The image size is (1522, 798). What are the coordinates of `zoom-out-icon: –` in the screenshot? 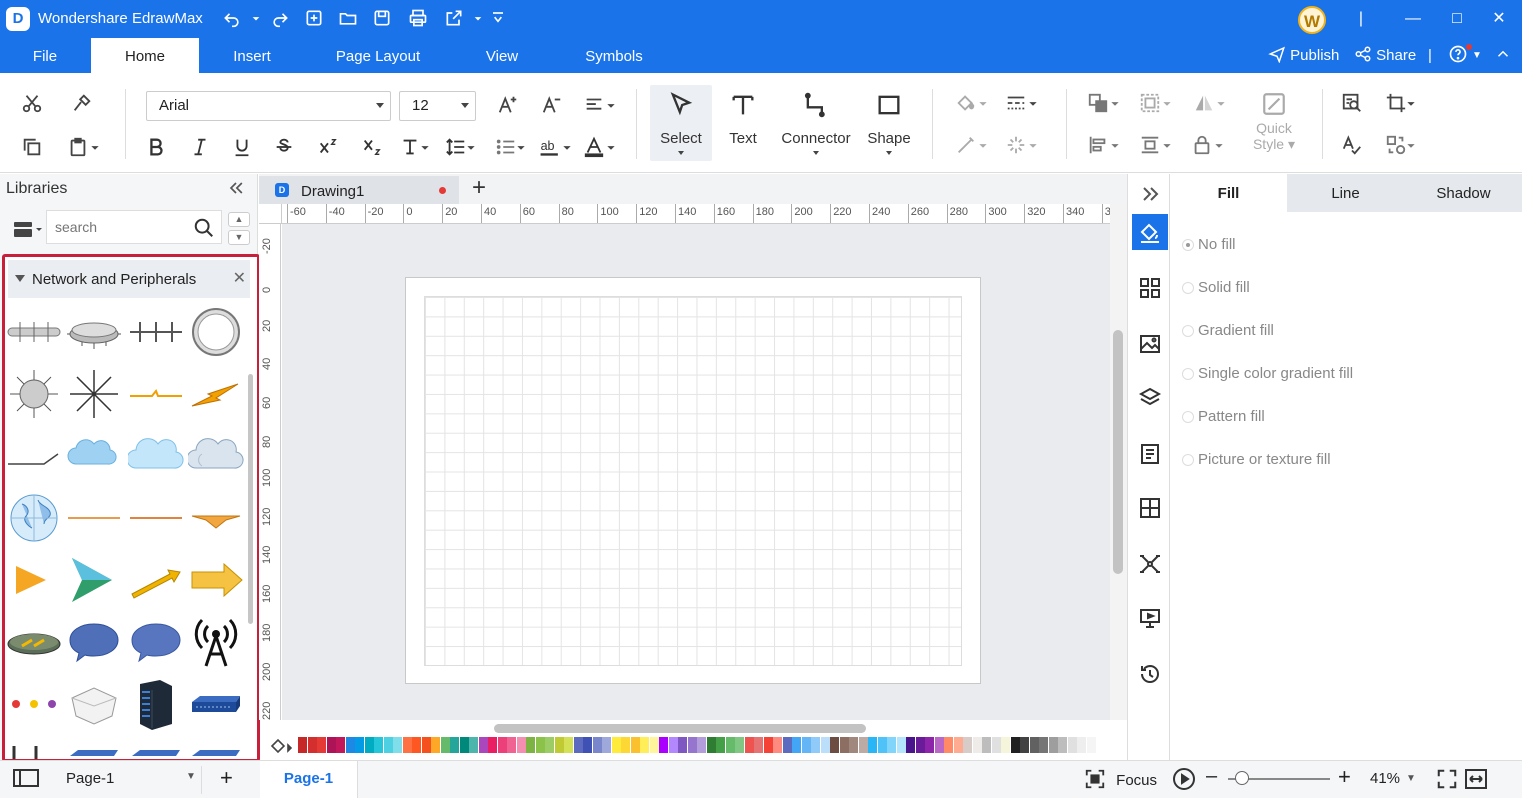 It's located at (1211, 776).